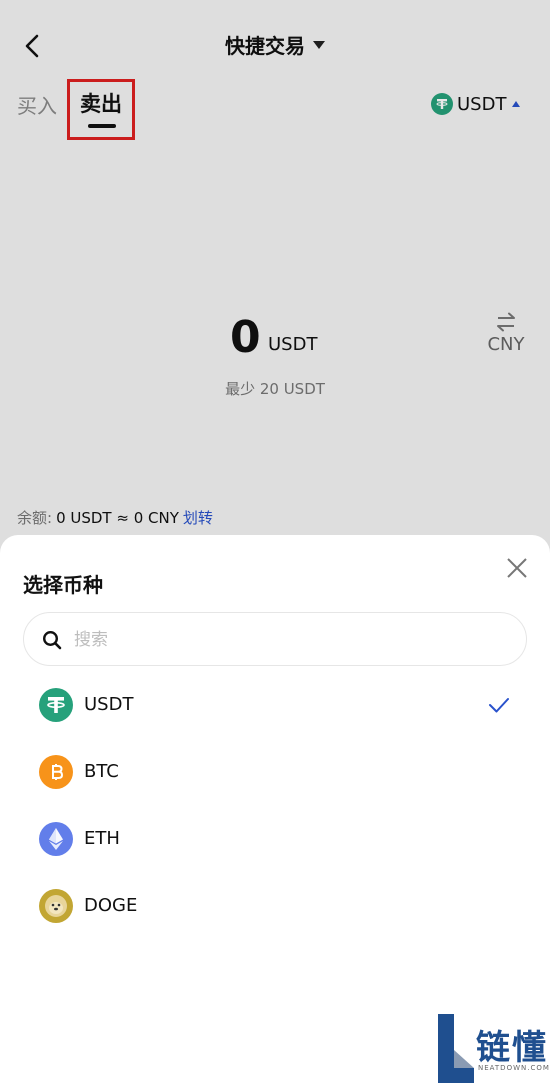 This screenshot has width=550, height=1083. Describe the element at coordinates (517, 568) in the screenshot. I see `close-icon` at that location.